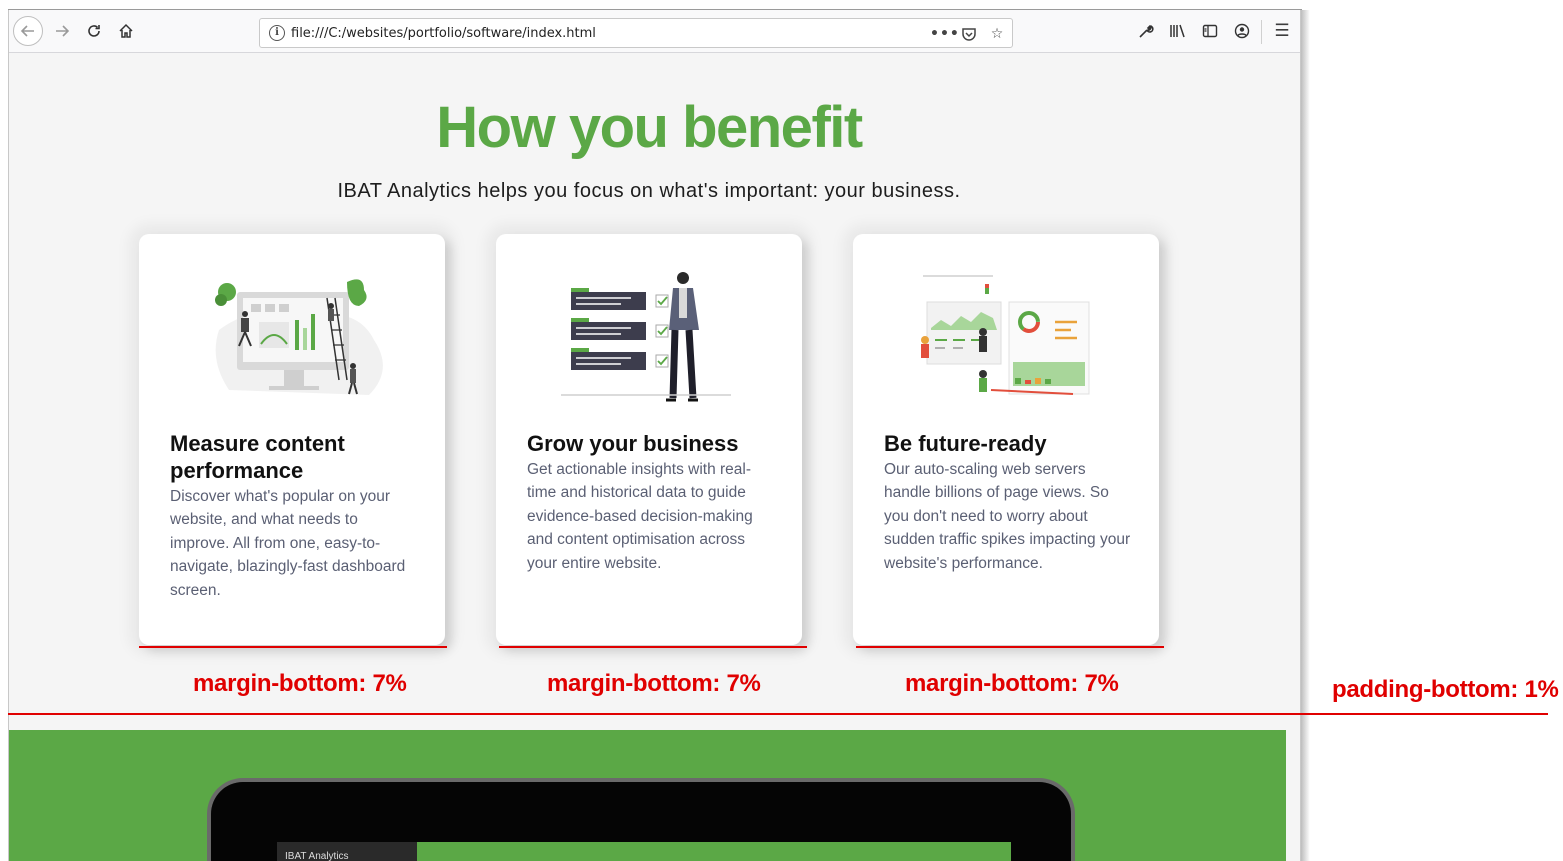 The image size is (1563, 861). What do you see at coordinates (649, 127) in the screenshot?
I see `page-heading: How you benefit` at bounding box center [649, 127].